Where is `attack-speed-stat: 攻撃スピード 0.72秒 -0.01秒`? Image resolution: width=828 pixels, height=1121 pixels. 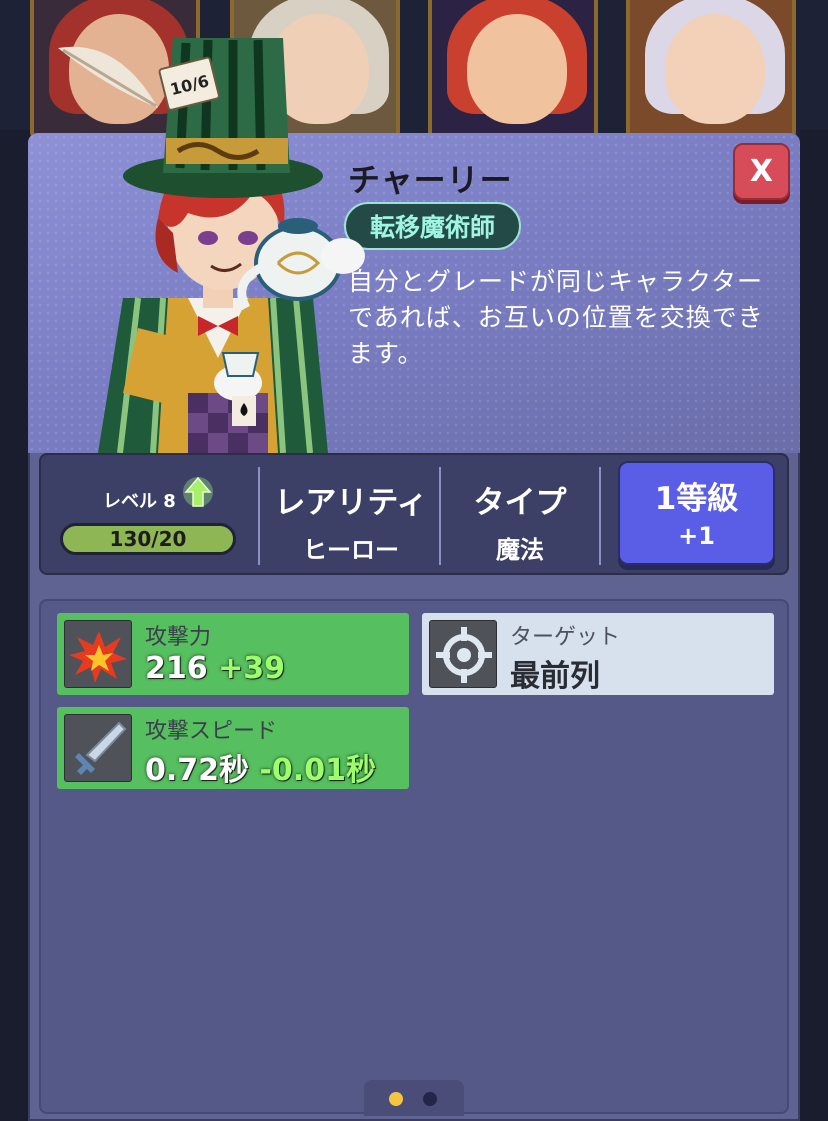 attack-speed-stat: 攻撃スピード 0.72秒 -0.01秒 is located at coordinates (233, 748).